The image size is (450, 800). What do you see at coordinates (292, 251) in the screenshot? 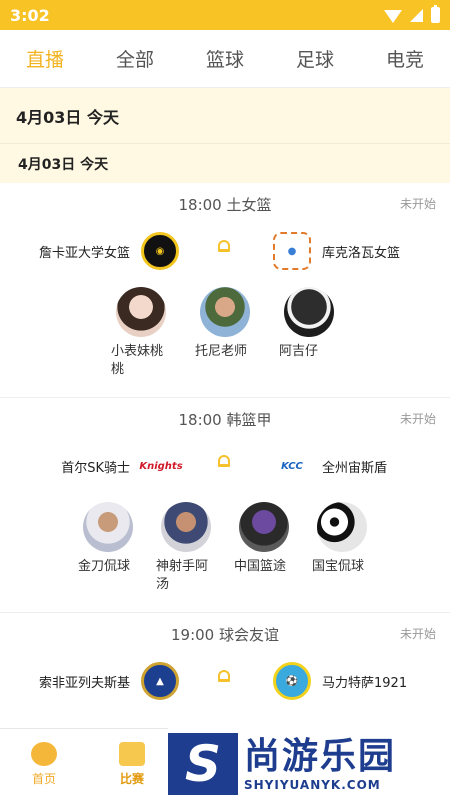
I see `away-team-logo: ●` at bounding box center [292, 251].